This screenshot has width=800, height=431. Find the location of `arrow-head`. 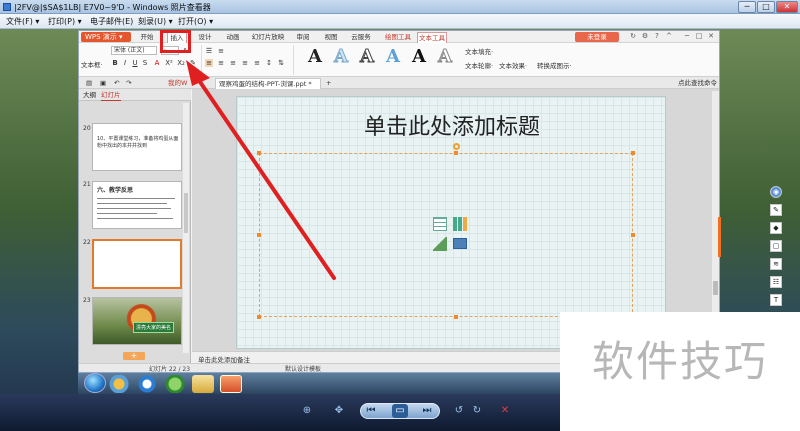

arrow-head is located at coordinates (198, 73).